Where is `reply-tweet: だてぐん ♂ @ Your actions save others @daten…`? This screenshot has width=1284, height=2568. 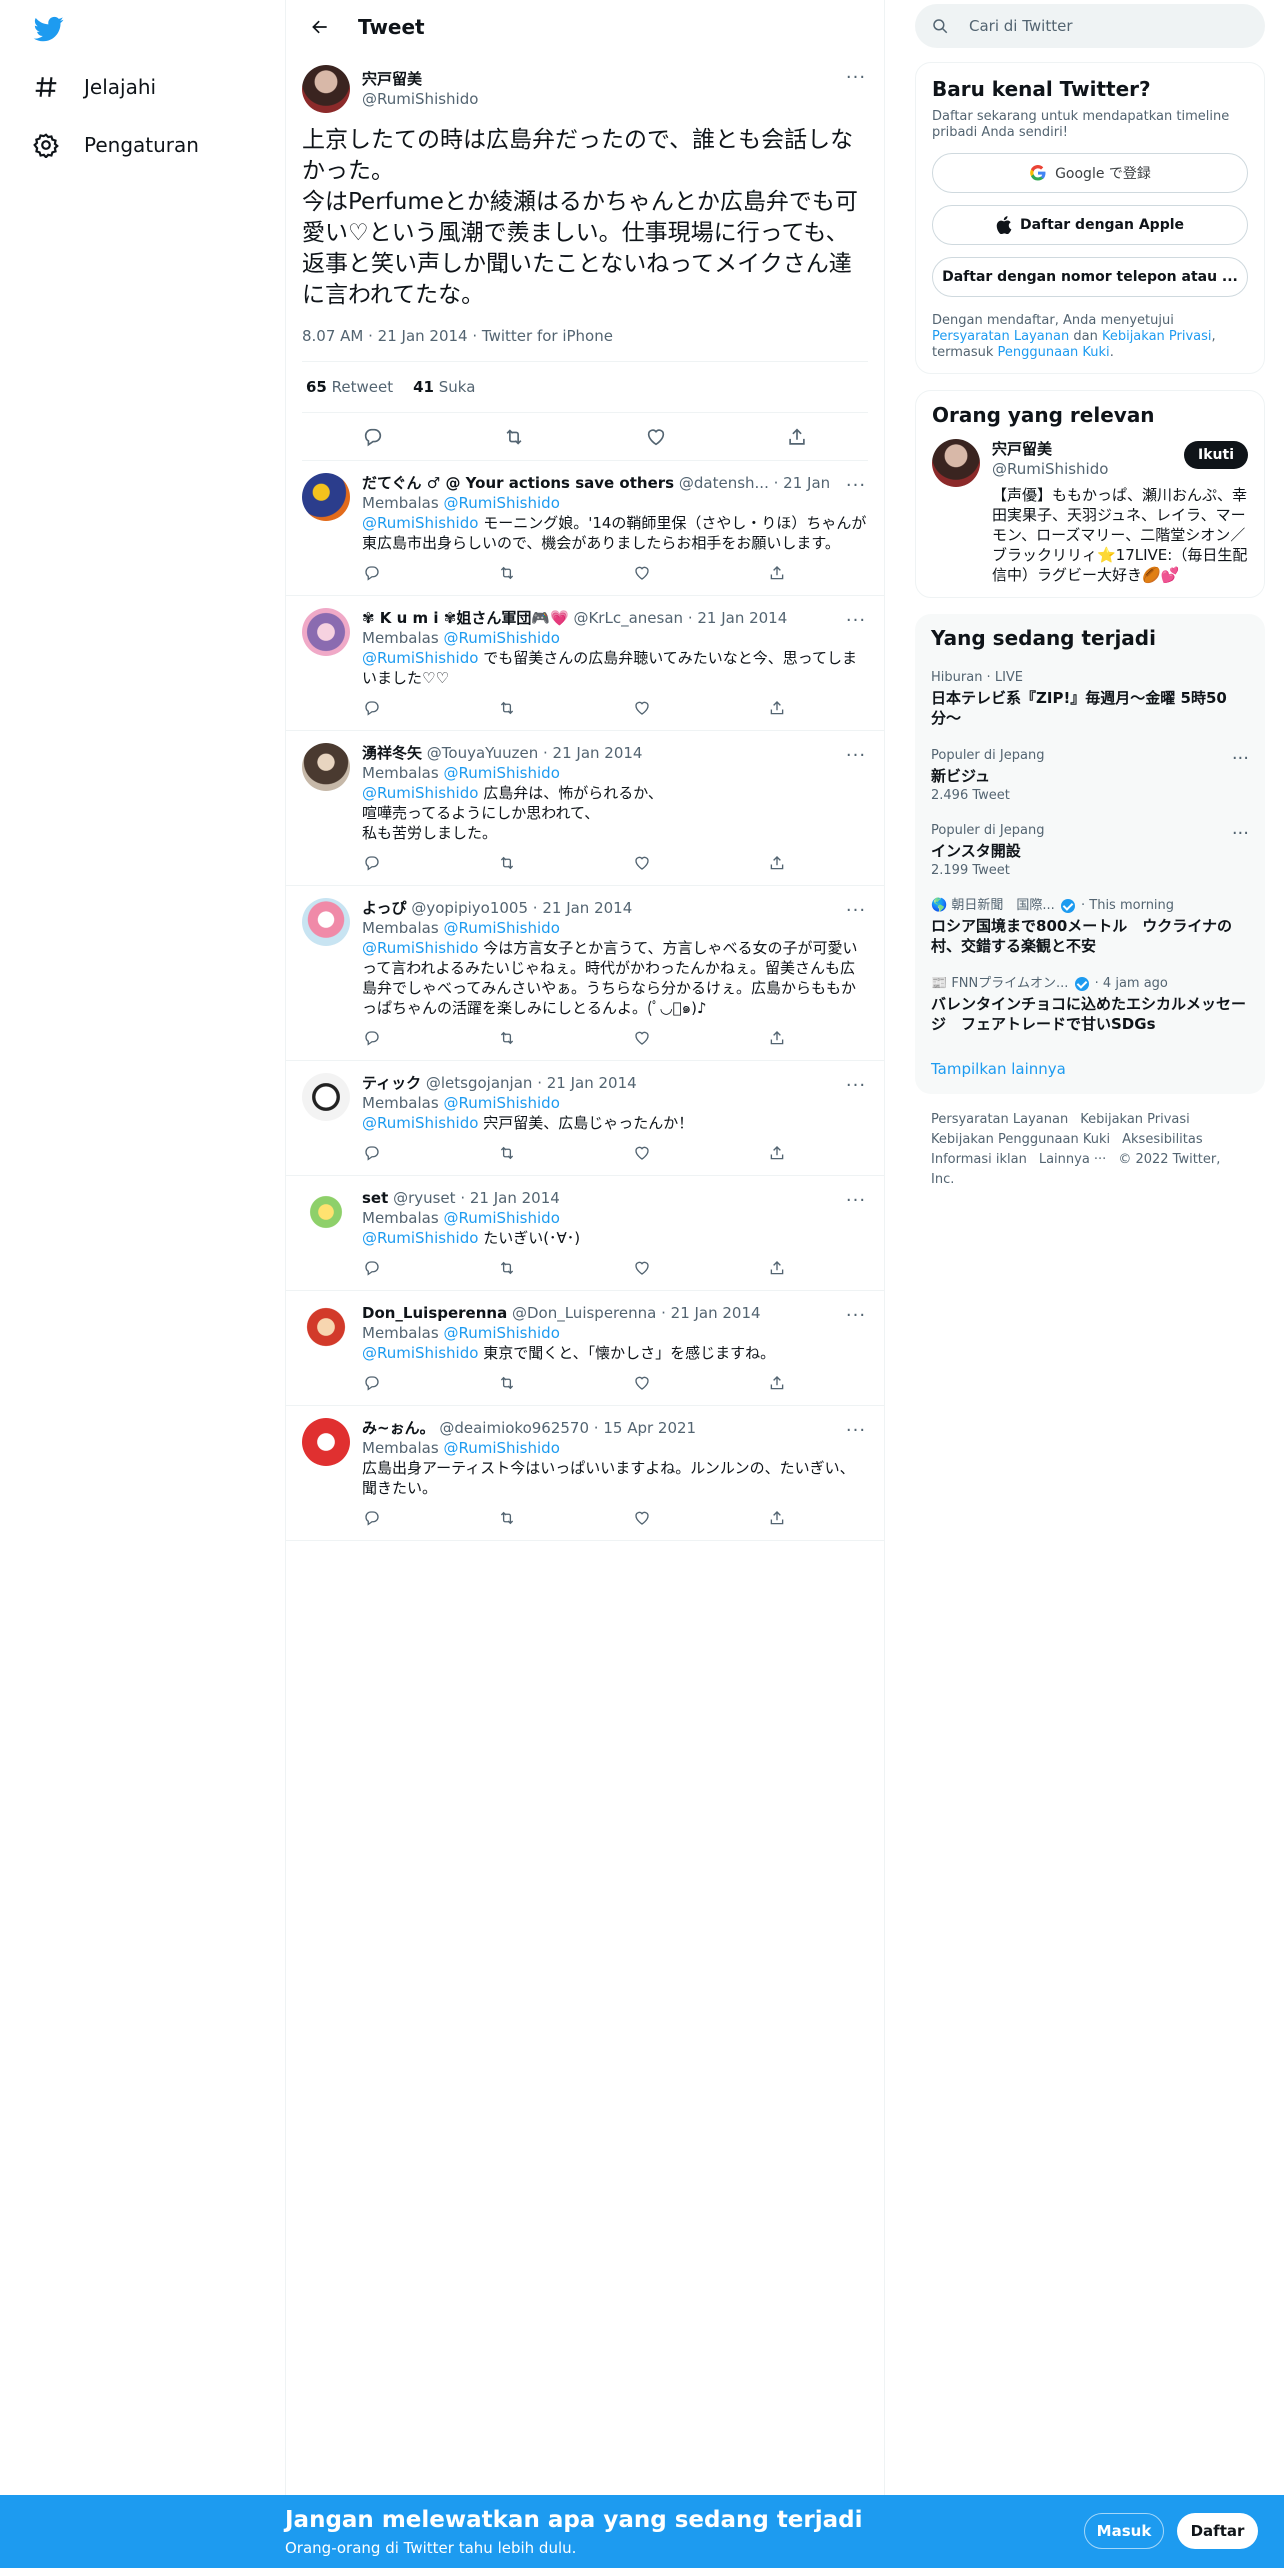 reply-tweet: だてぐん ♂ @ Your actions save others @daten… is located at coordinates (585, 528).